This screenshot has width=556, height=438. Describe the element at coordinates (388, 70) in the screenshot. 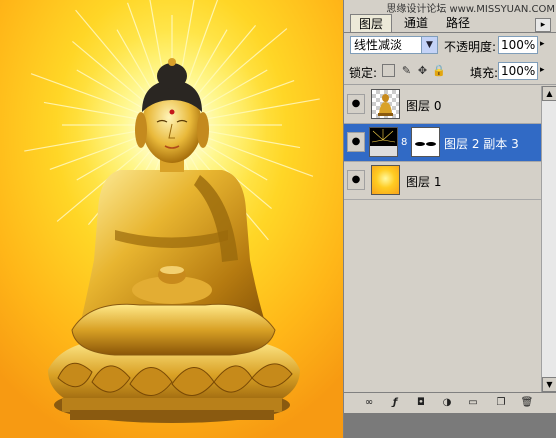

I see `lock-transparency-icon` at that location.